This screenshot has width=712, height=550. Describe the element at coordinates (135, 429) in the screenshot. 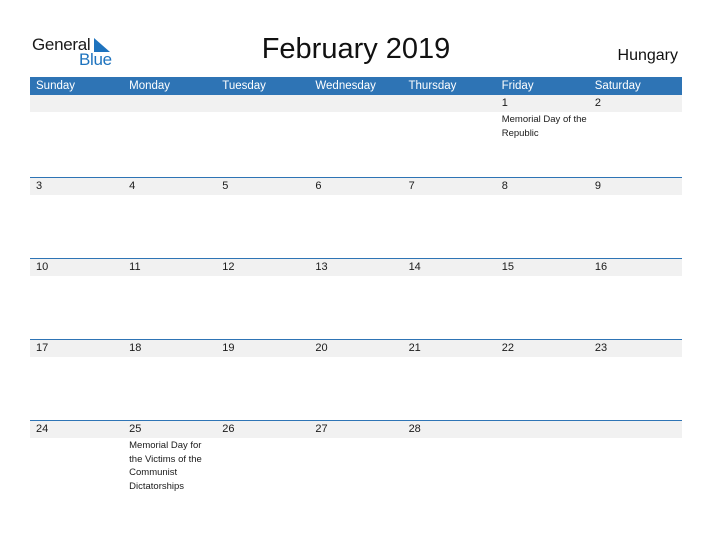

I see `day-number: 25` at that location.